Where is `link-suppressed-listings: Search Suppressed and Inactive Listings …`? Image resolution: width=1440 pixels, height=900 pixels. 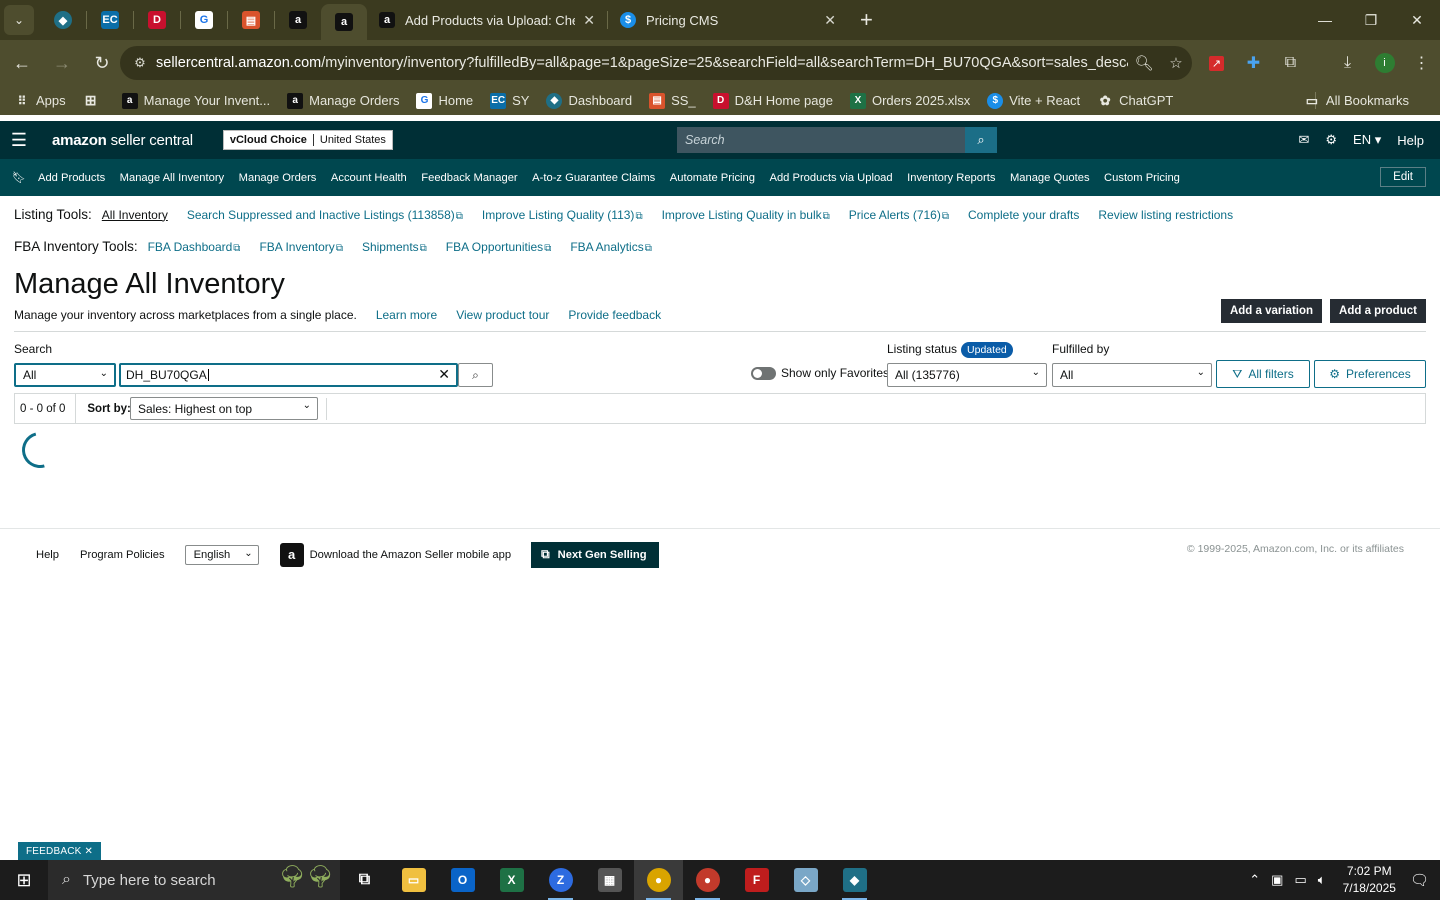
link-suppressed-listings: Search Suppressed and Inactive Listings … is located at coordinates (325, 215).